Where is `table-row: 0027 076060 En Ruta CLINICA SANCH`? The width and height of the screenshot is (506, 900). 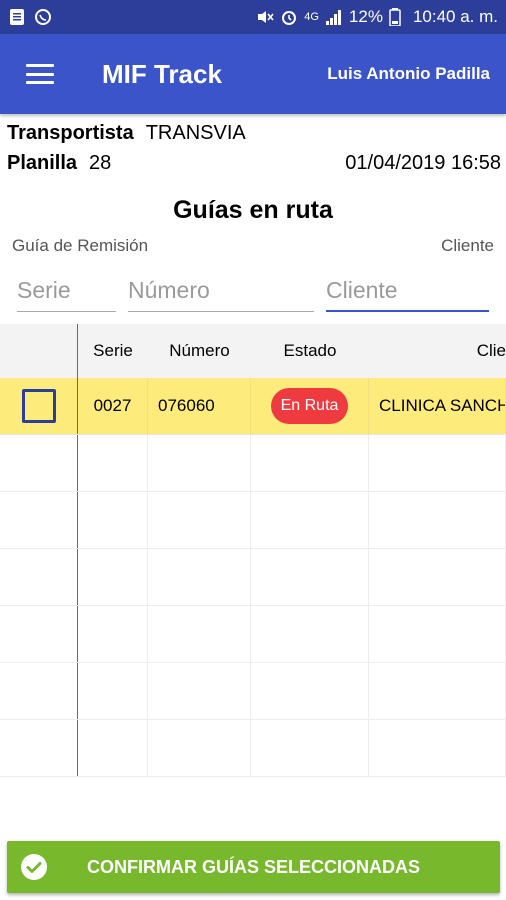 table-row: 0027 076060 En Ruta CLINICA SANCH is located at coordinates (253, 406).